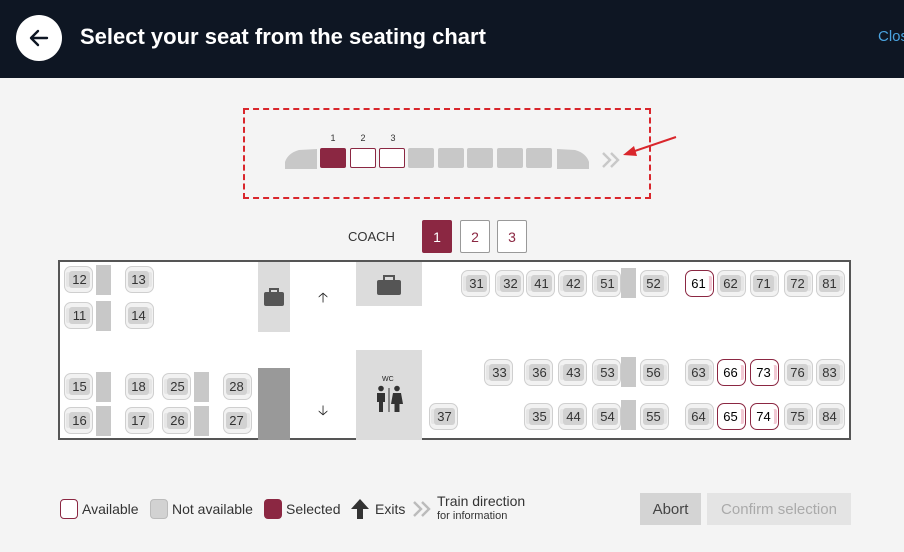 The image size is (904, 552). What do you see at coordinates (475, 236) in the screenshot?
I see `coach-button-2: 2` at bounding box center [475, 236].